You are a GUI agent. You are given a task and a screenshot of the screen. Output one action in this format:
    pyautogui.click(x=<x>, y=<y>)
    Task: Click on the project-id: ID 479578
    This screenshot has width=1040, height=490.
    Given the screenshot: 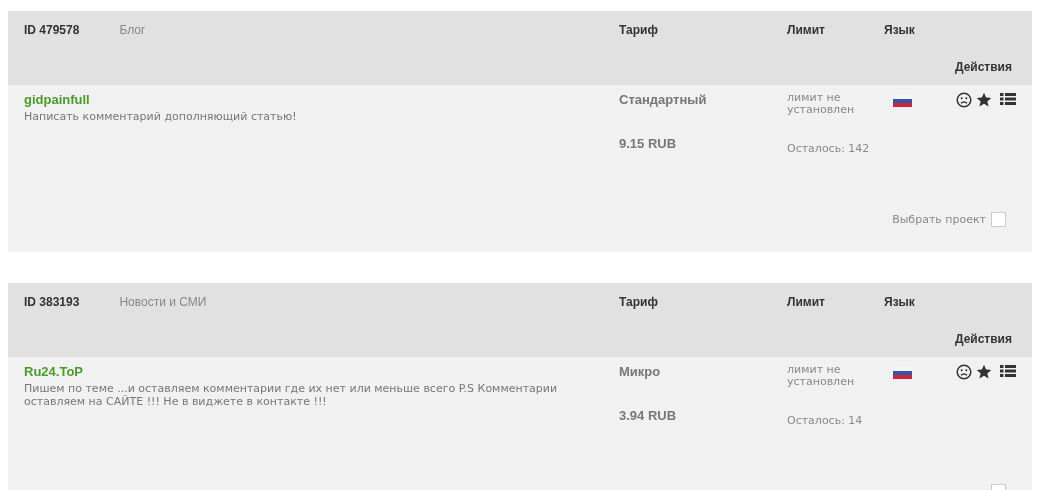 What is the action you would take?
    pyautogui.click(x=52, y=29)
    